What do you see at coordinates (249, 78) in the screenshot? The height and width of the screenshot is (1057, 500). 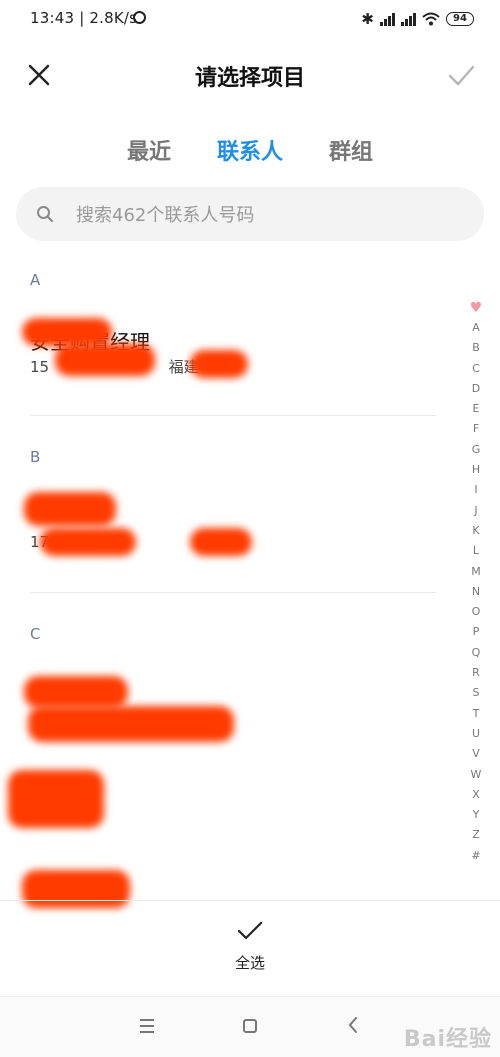 I see `page-title: 请选择项目` at bounding box center [249, 78].